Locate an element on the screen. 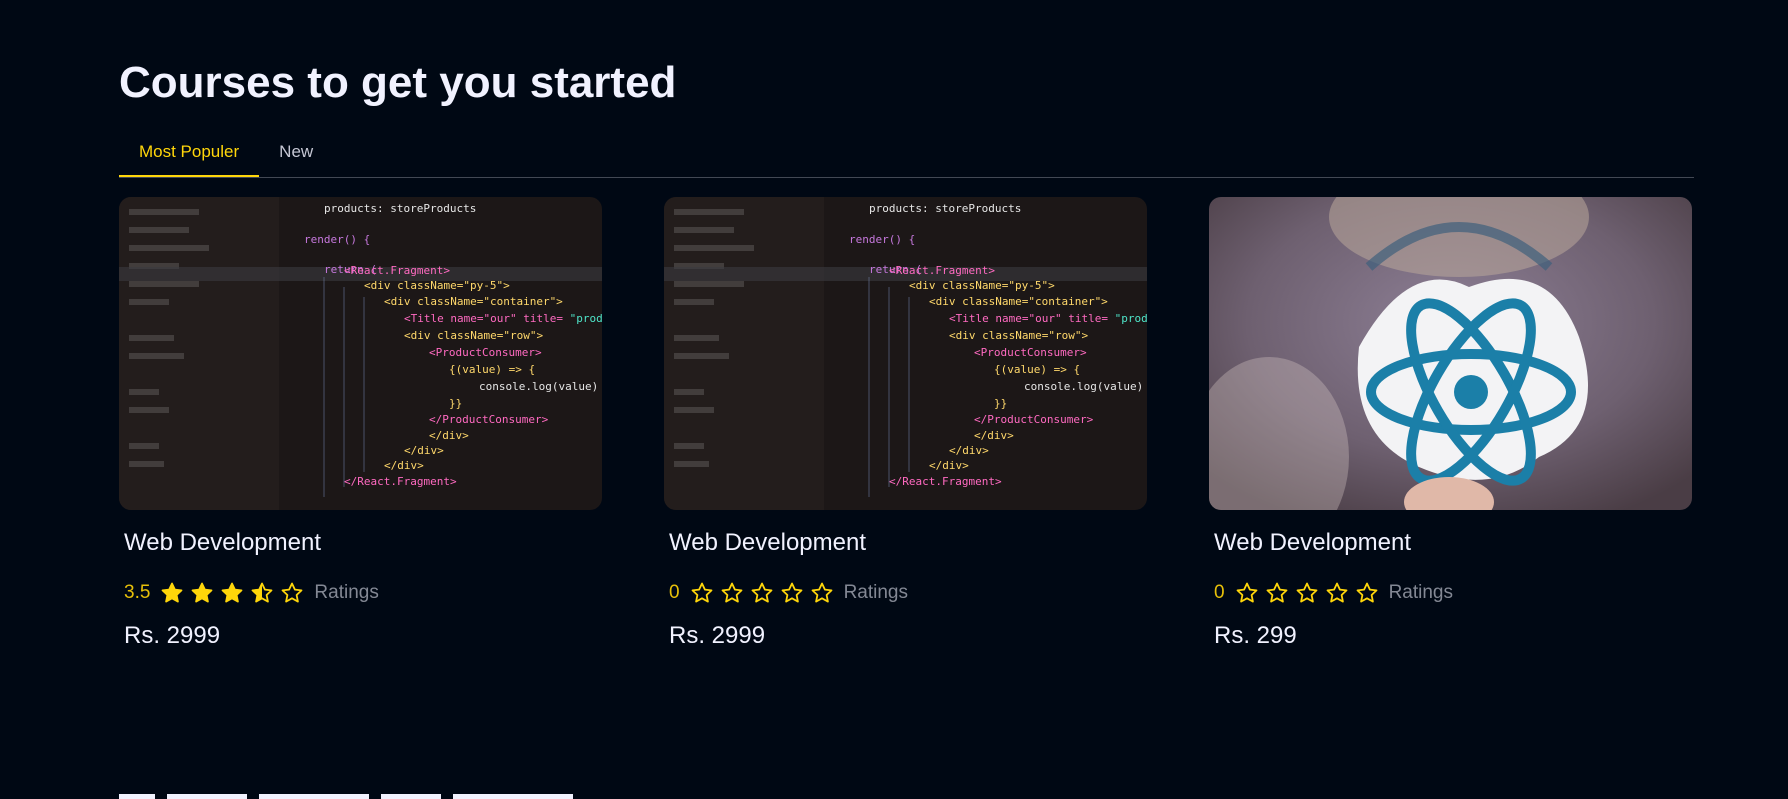 Image resolution: width=1788 pixels, height=799 pixels. course-price: Rs. 299 is located at coordinates (1255, 635).